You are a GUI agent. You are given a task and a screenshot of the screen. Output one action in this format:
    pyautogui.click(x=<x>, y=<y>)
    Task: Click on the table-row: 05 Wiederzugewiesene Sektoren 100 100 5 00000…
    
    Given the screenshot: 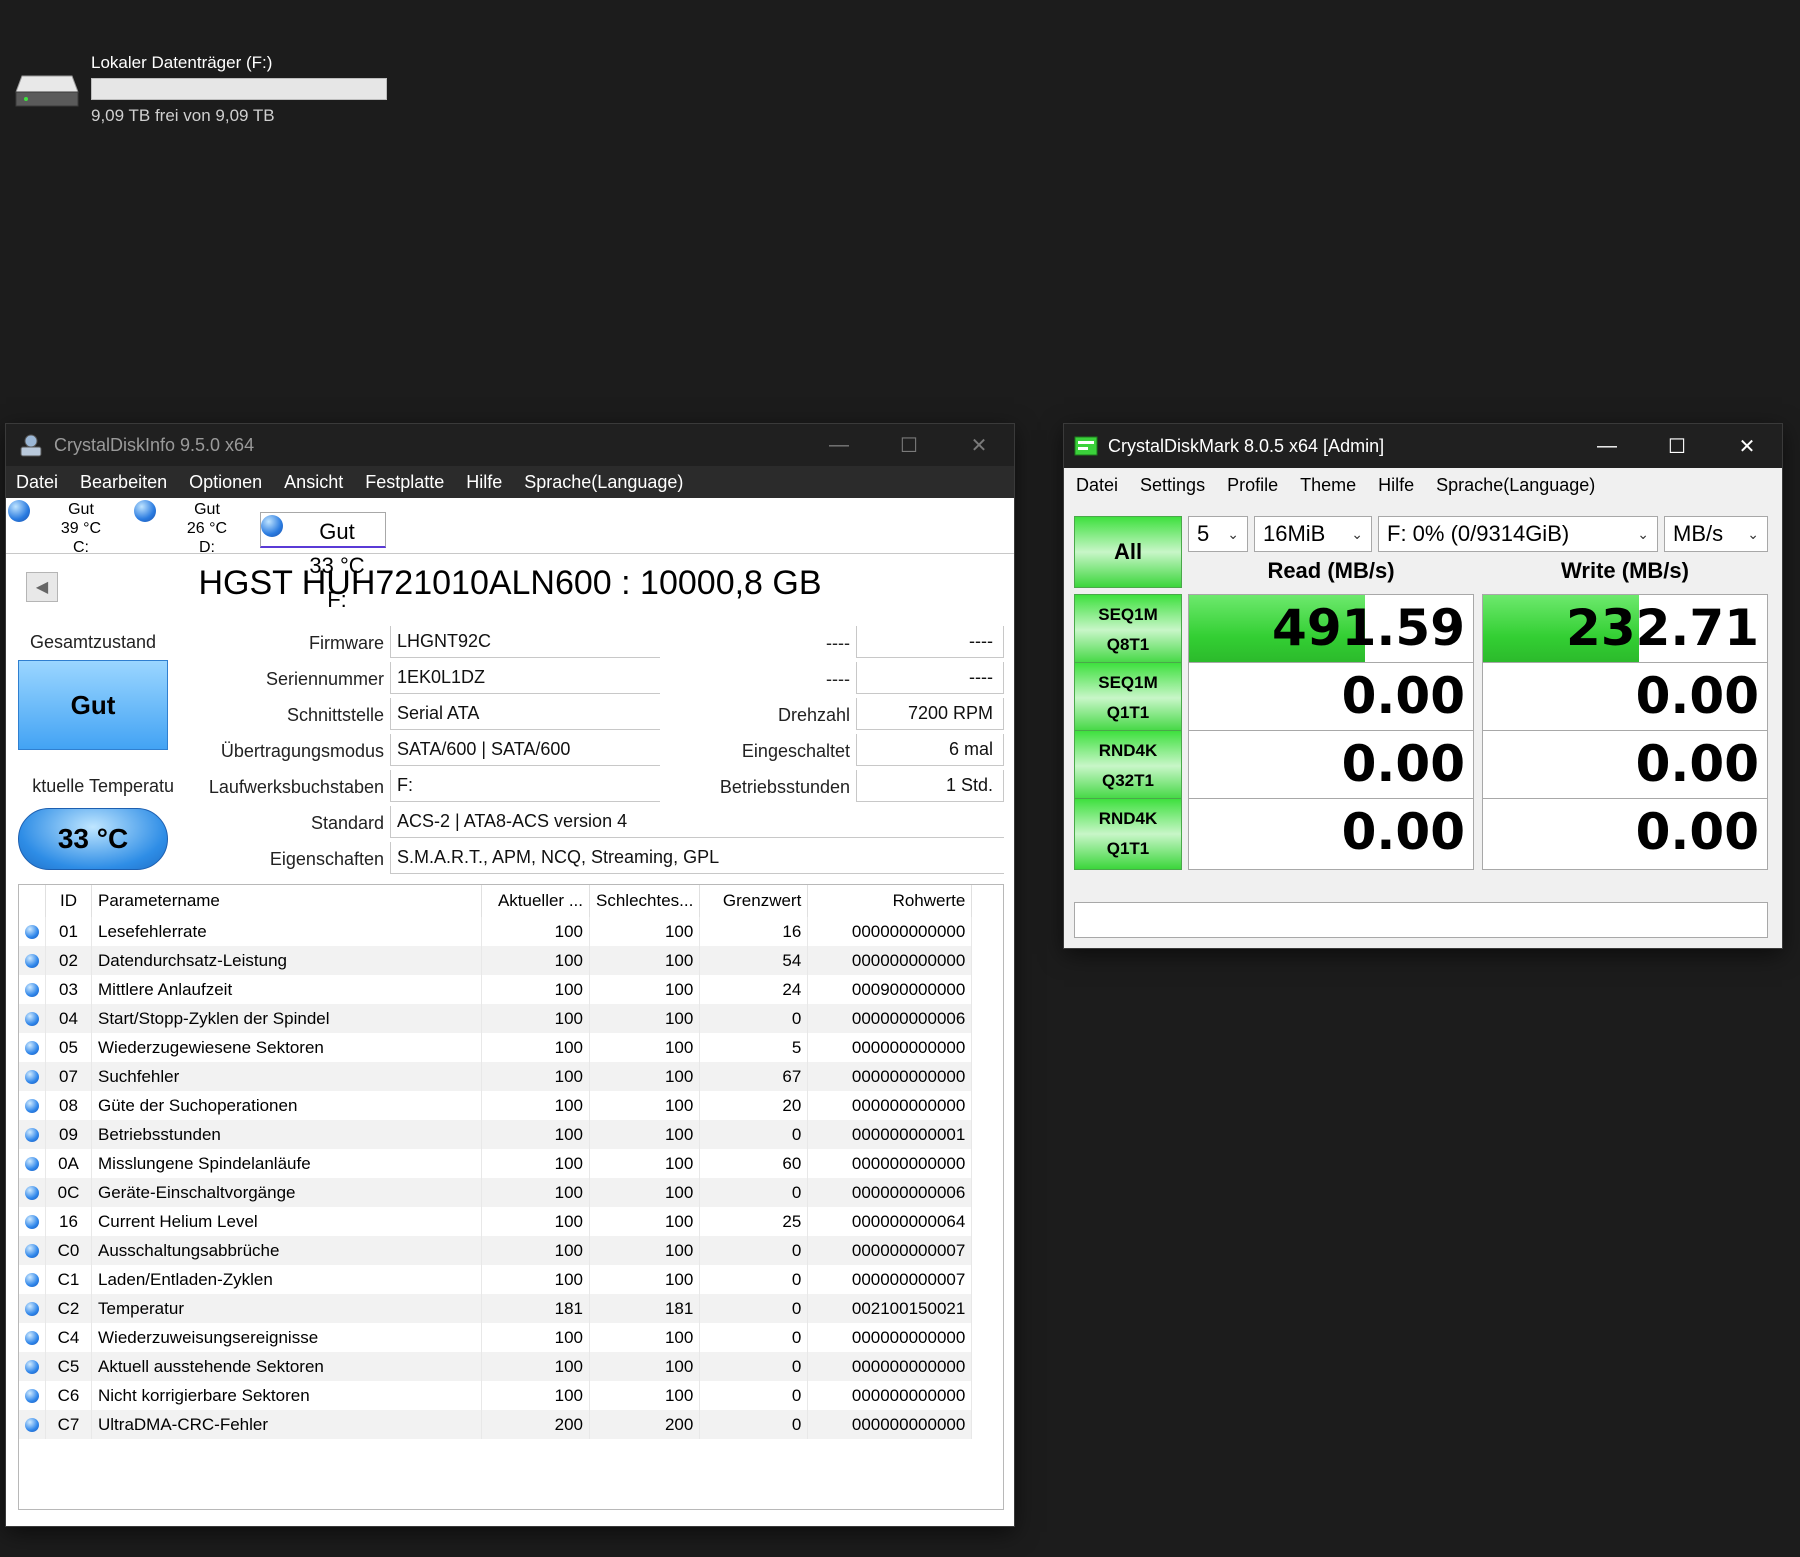 What is the action you would take?
    pyautogui.click(x=496, y=1047)
    